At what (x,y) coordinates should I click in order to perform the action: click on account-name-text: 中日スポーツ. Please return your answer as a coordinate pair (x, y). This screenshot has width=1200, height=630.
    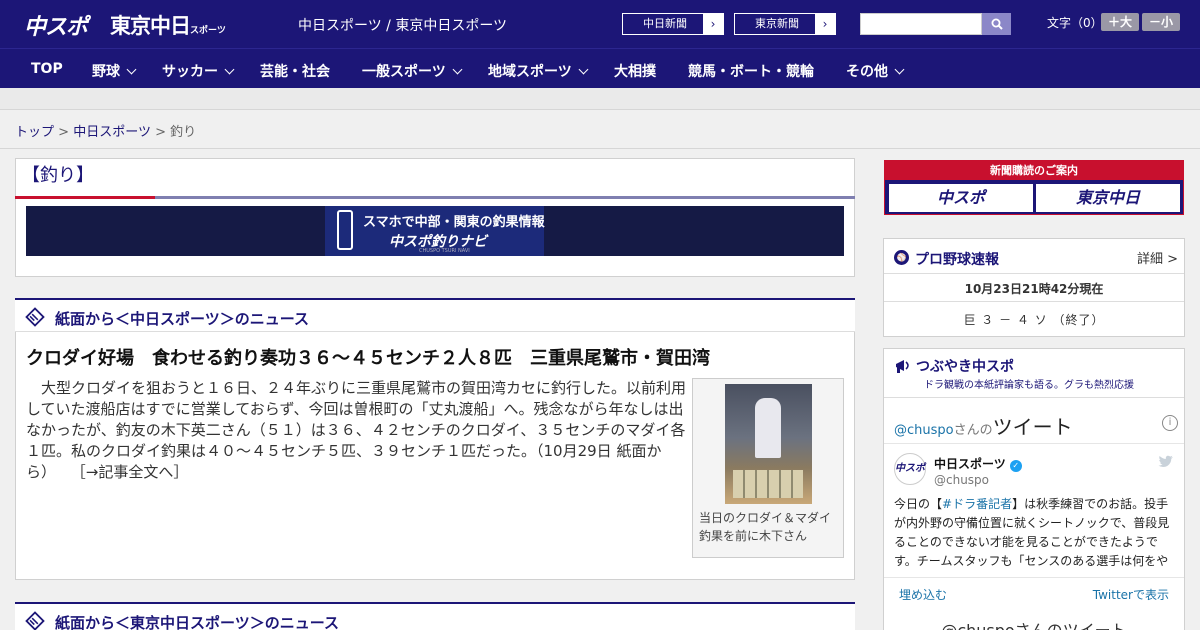
    Looking at the image, I should click on (970, 464).